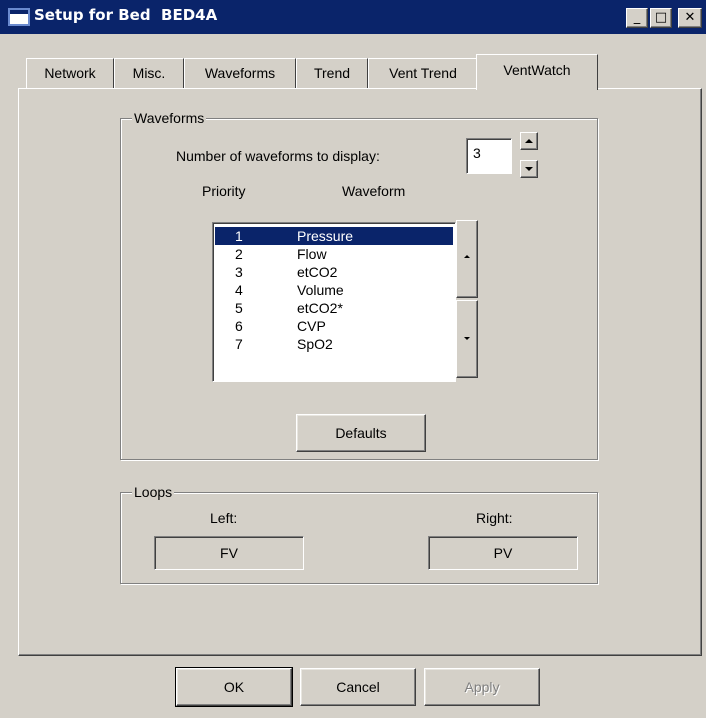  I want to click on list-item: 2 Flow, so click(334, 254).